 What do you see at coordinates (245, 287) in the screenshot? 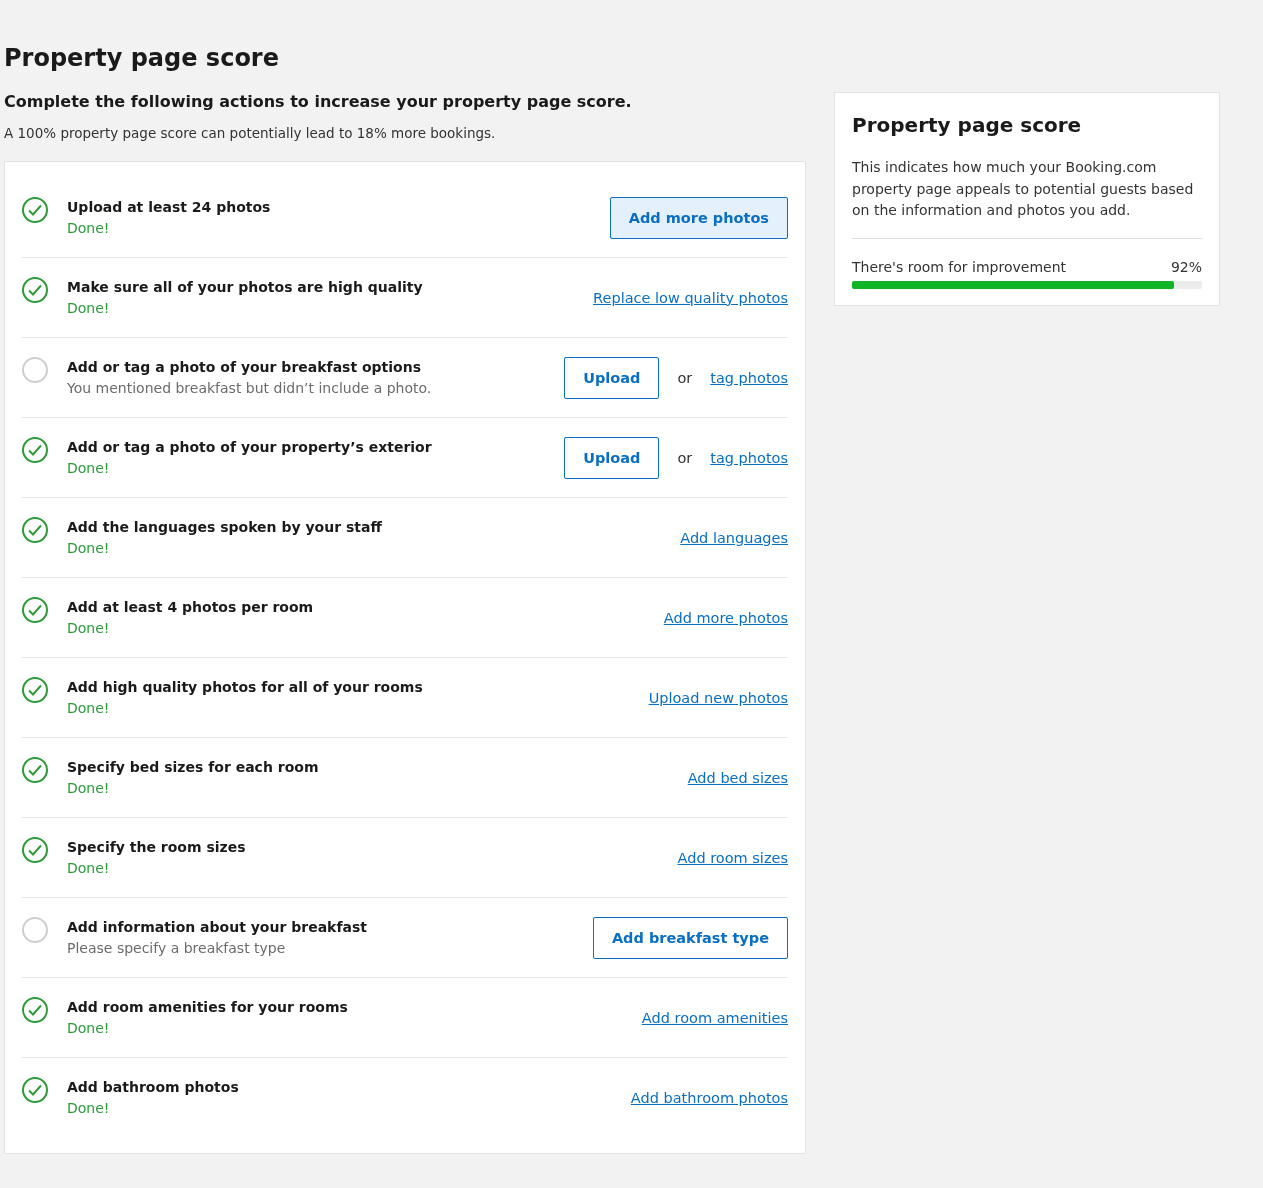
I see `task-title: Make sure all of your photos are high quality` at bounding box center [245, 287].